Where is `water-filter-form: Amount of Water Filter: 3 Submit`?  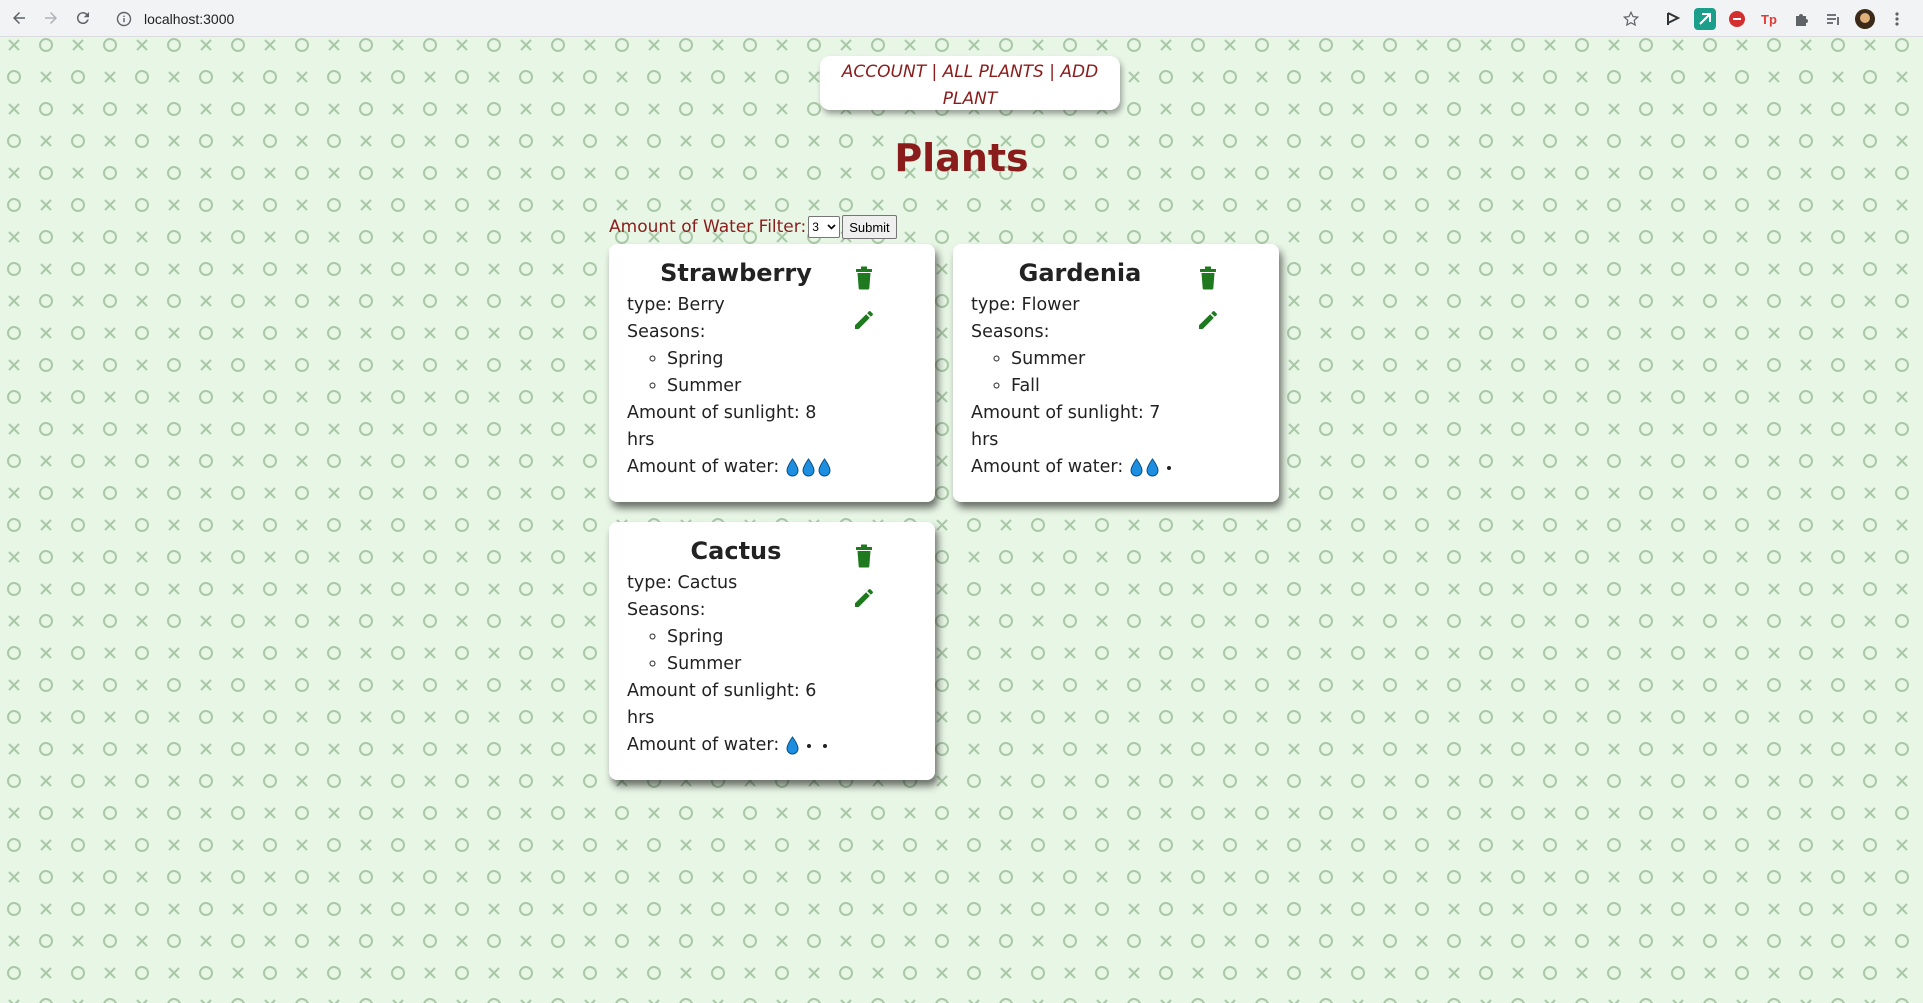
water-filter-form: Amount of Water Filter: 3 Submit is located at coordinates (753, 227).